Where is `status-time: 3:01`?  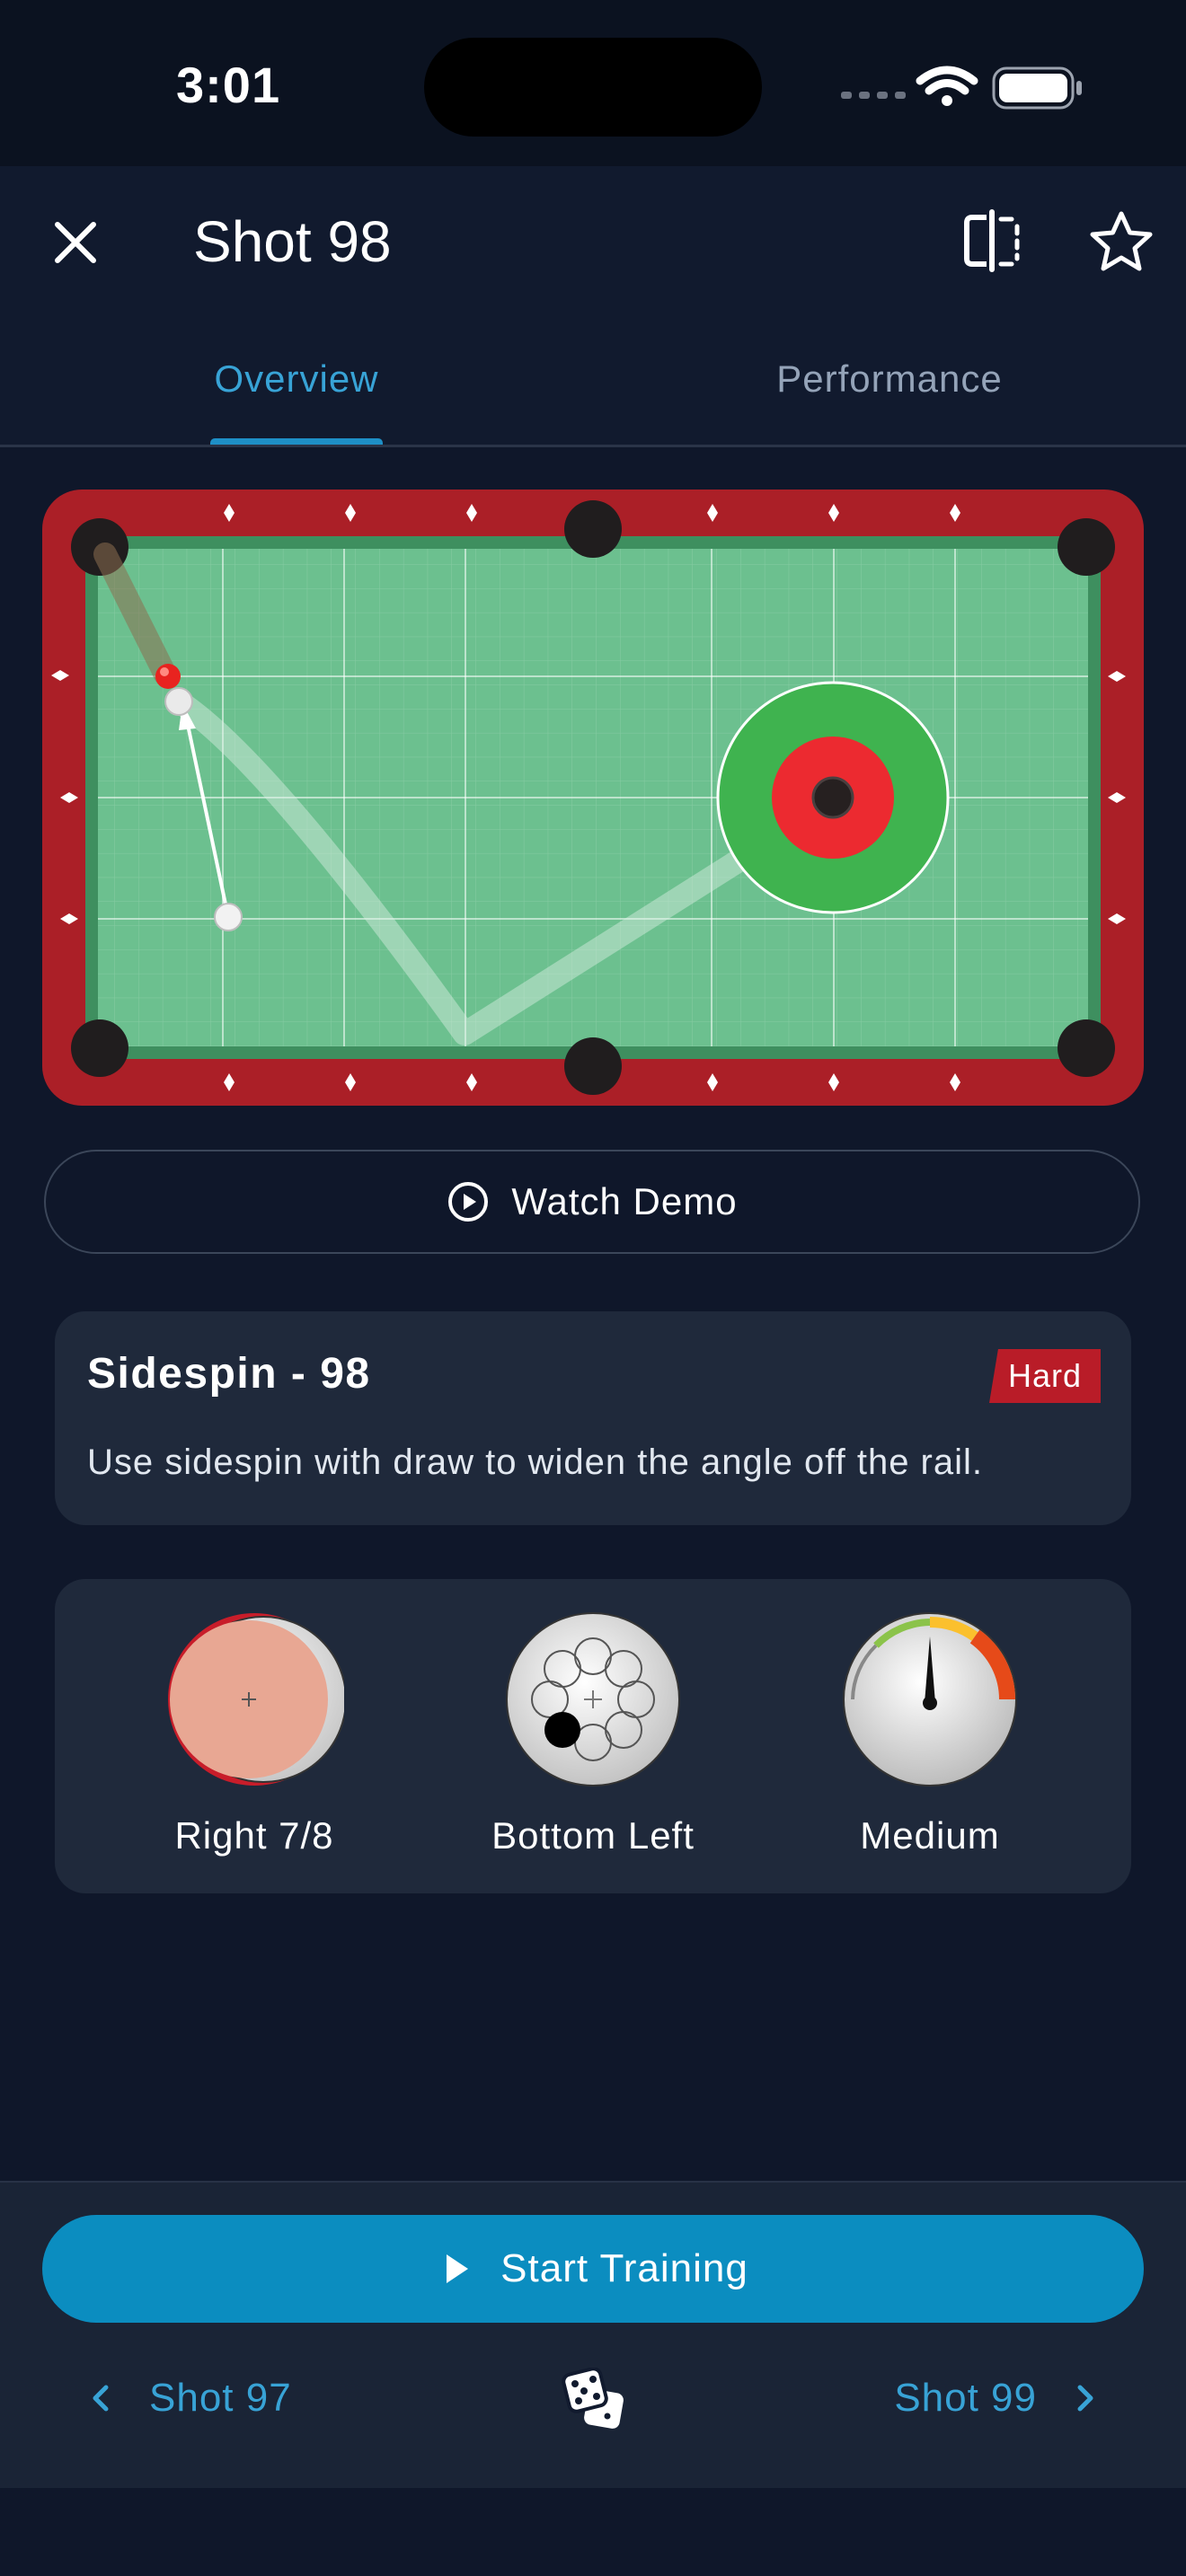 status-time: 3:01 is located at coordinates (228, 85).